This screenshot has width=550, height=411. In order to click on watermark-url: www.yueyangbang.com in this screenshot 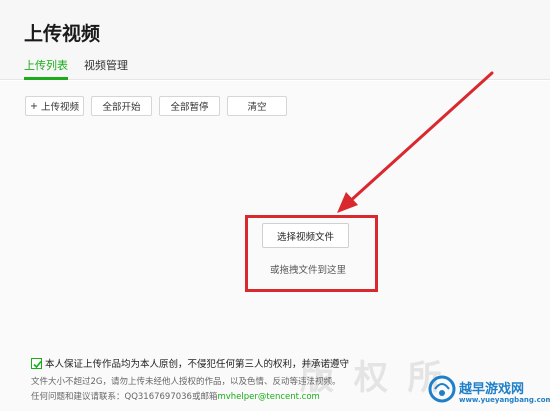, I will do `click(504, 400)`.